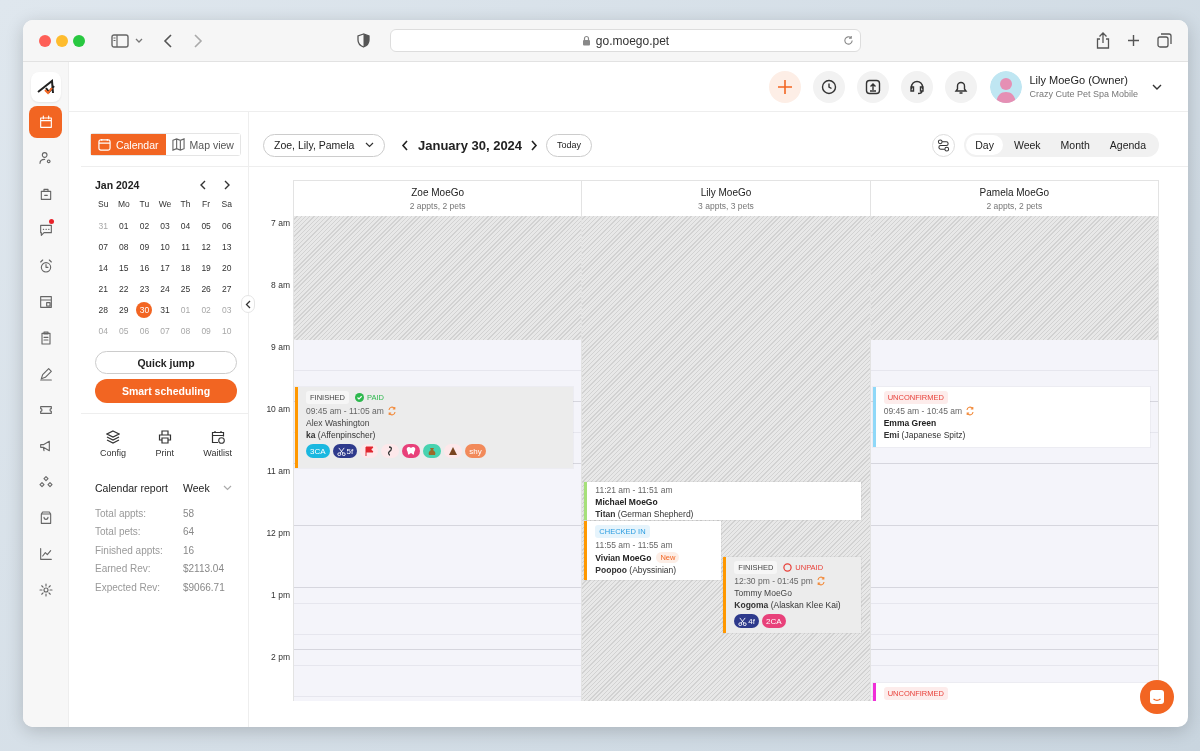 Image resolution: width=1200 pixels, height=751 pixels. What do you see at coordinates (203, 488) in the screenshot?
I see `period-select: Week` at bounding box center [203, 488].